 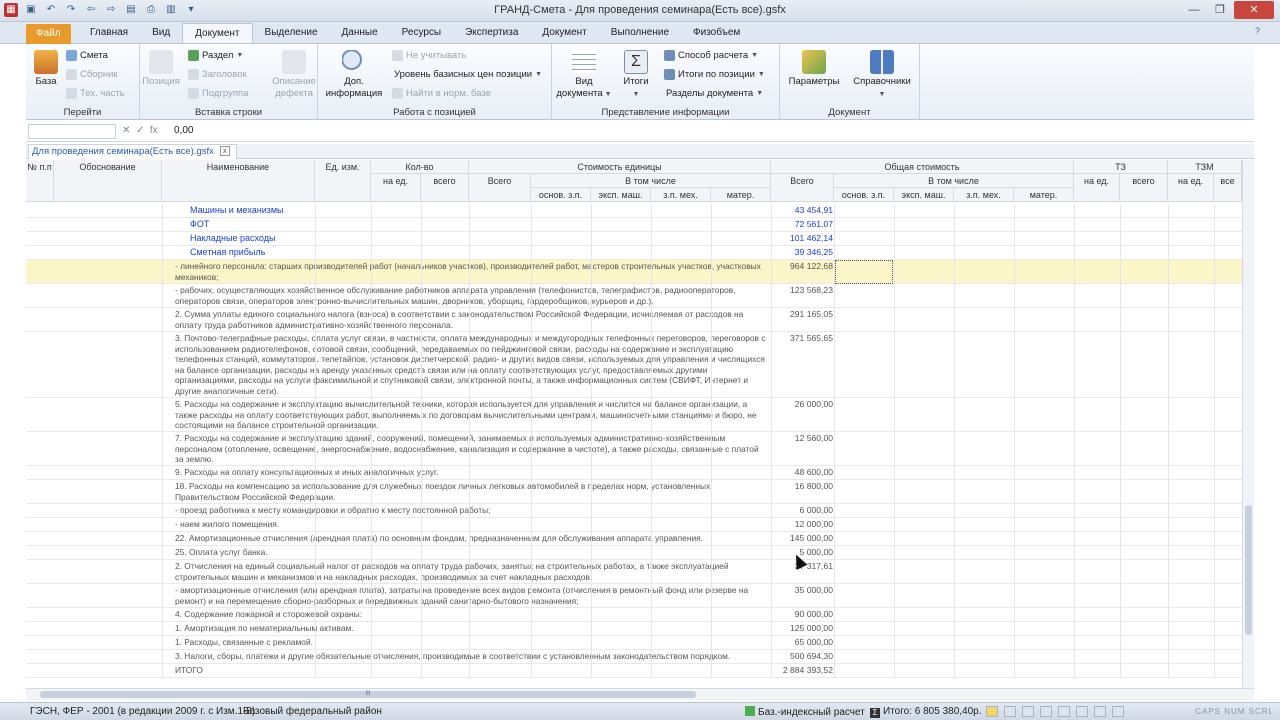 I want to click on horizontal-scrollbar: III, so click(x=640, y=694).